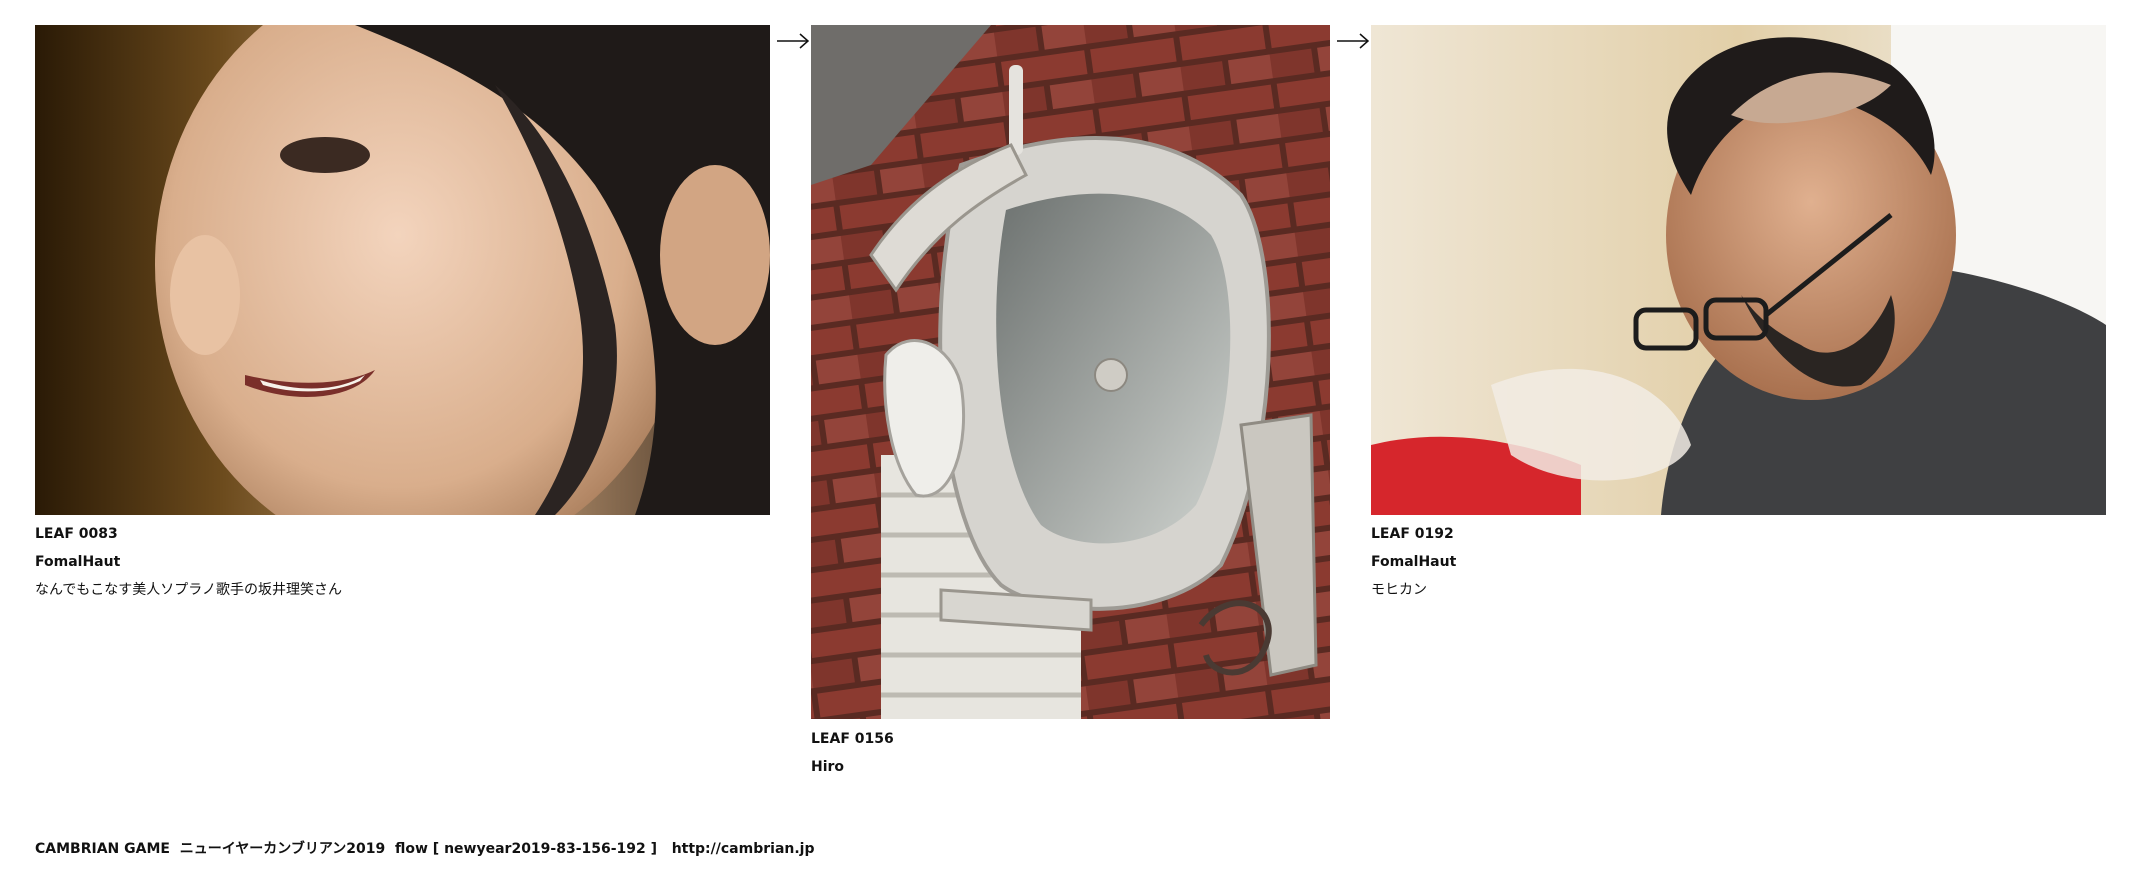 This screenshot has height=874, width=2141. Describe the element at coordinates (852, 767) in the screenshot. I see `leaf-author: Hiro` at that location.